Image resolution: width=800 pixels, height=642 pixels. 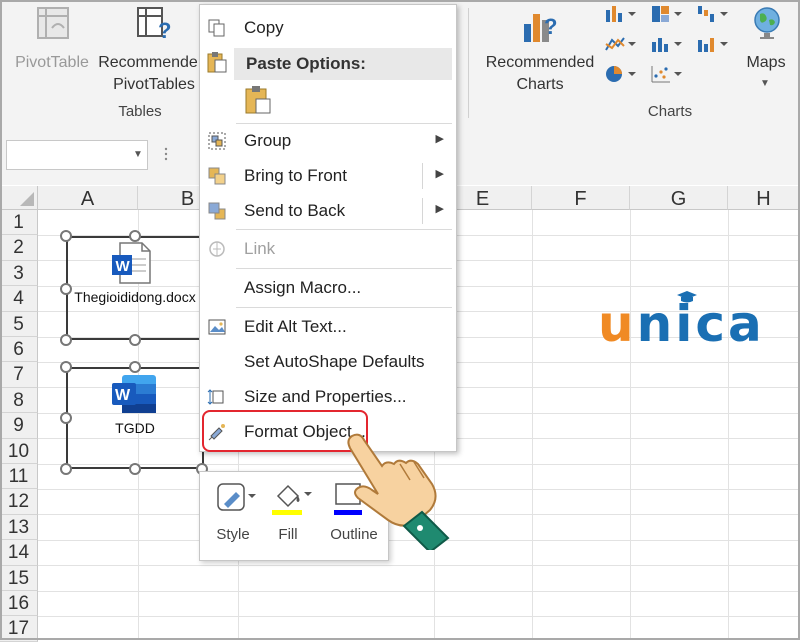 I want to click on group-icon, so click(x=217, y=141).